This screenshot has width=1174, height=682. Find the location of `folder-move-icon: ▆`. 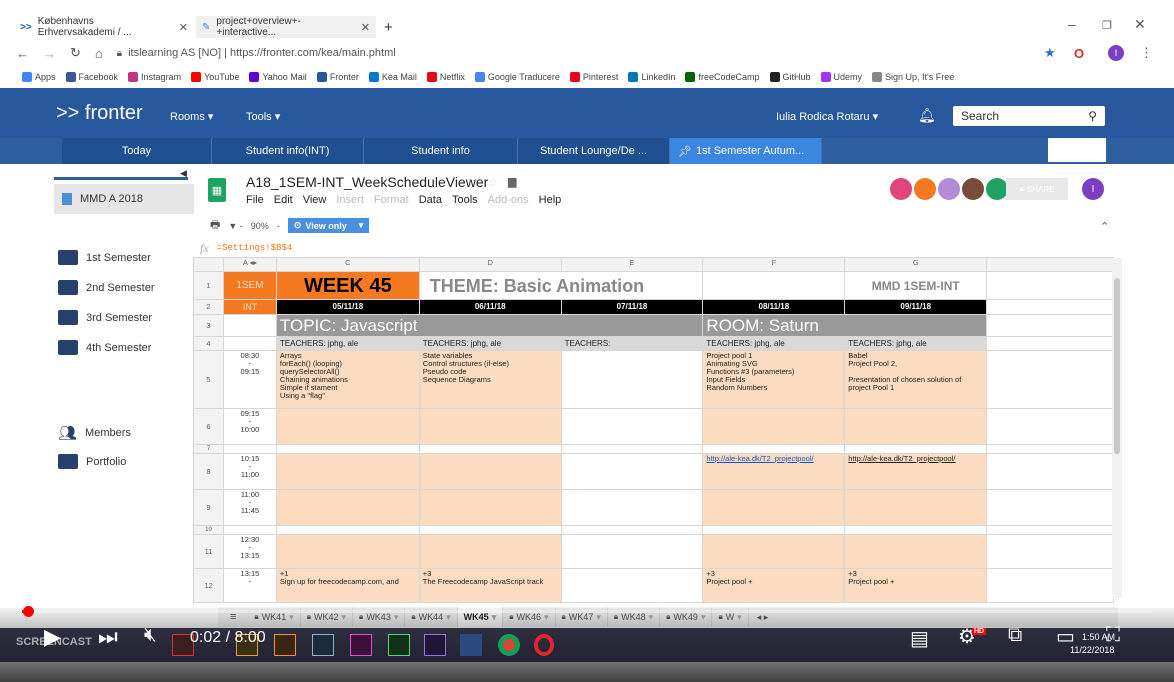

folder-move-icon: ▆ is located at coordinates (512, 181).